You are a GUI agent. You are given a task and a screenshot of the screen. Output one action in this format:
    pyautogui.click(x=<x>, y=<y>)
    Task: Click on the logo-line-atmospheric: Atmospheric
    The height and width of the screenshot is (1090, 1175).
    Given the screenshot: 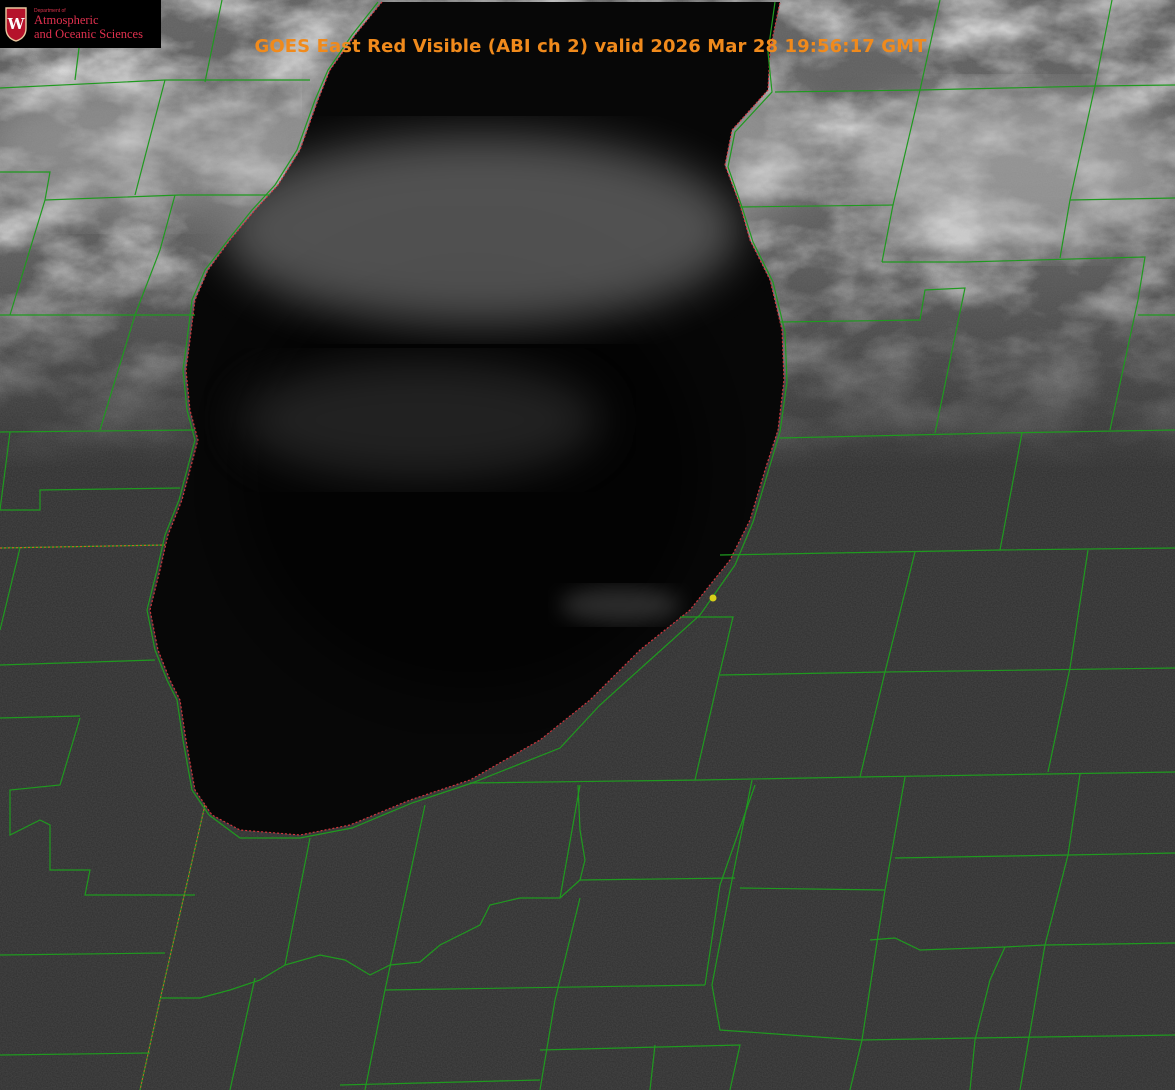 What is the action you would take?
    pyautogui.click(x=66, y=20)
    